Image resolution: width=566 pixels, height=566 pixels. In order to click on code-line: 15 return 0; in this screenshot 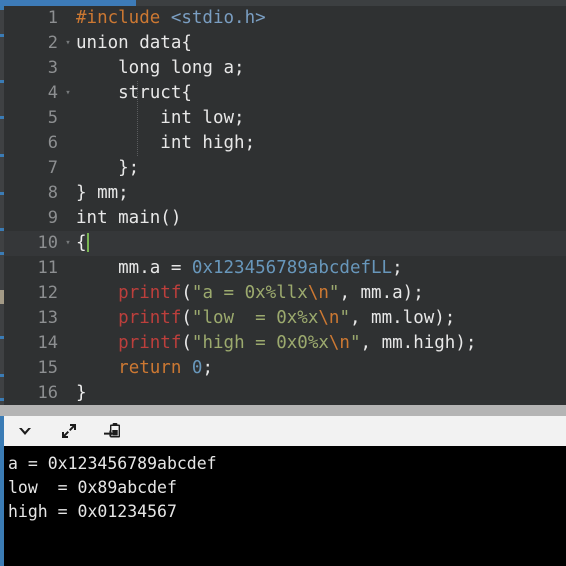, I will do `click(285, 368)`.